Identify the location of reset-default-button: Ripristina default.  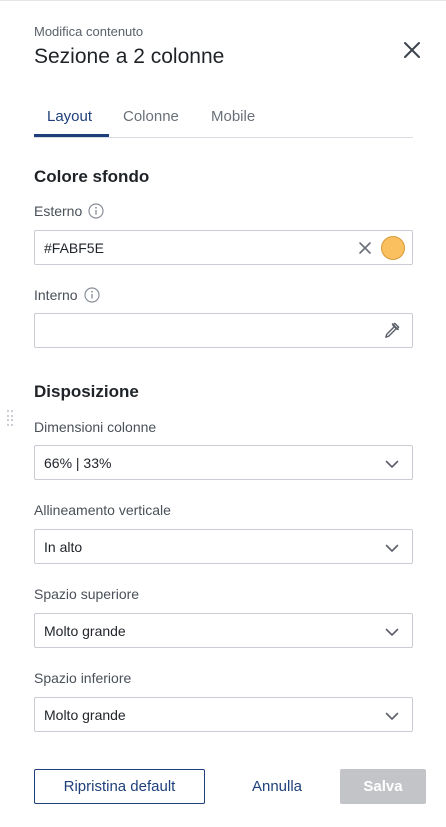
(119, 786).